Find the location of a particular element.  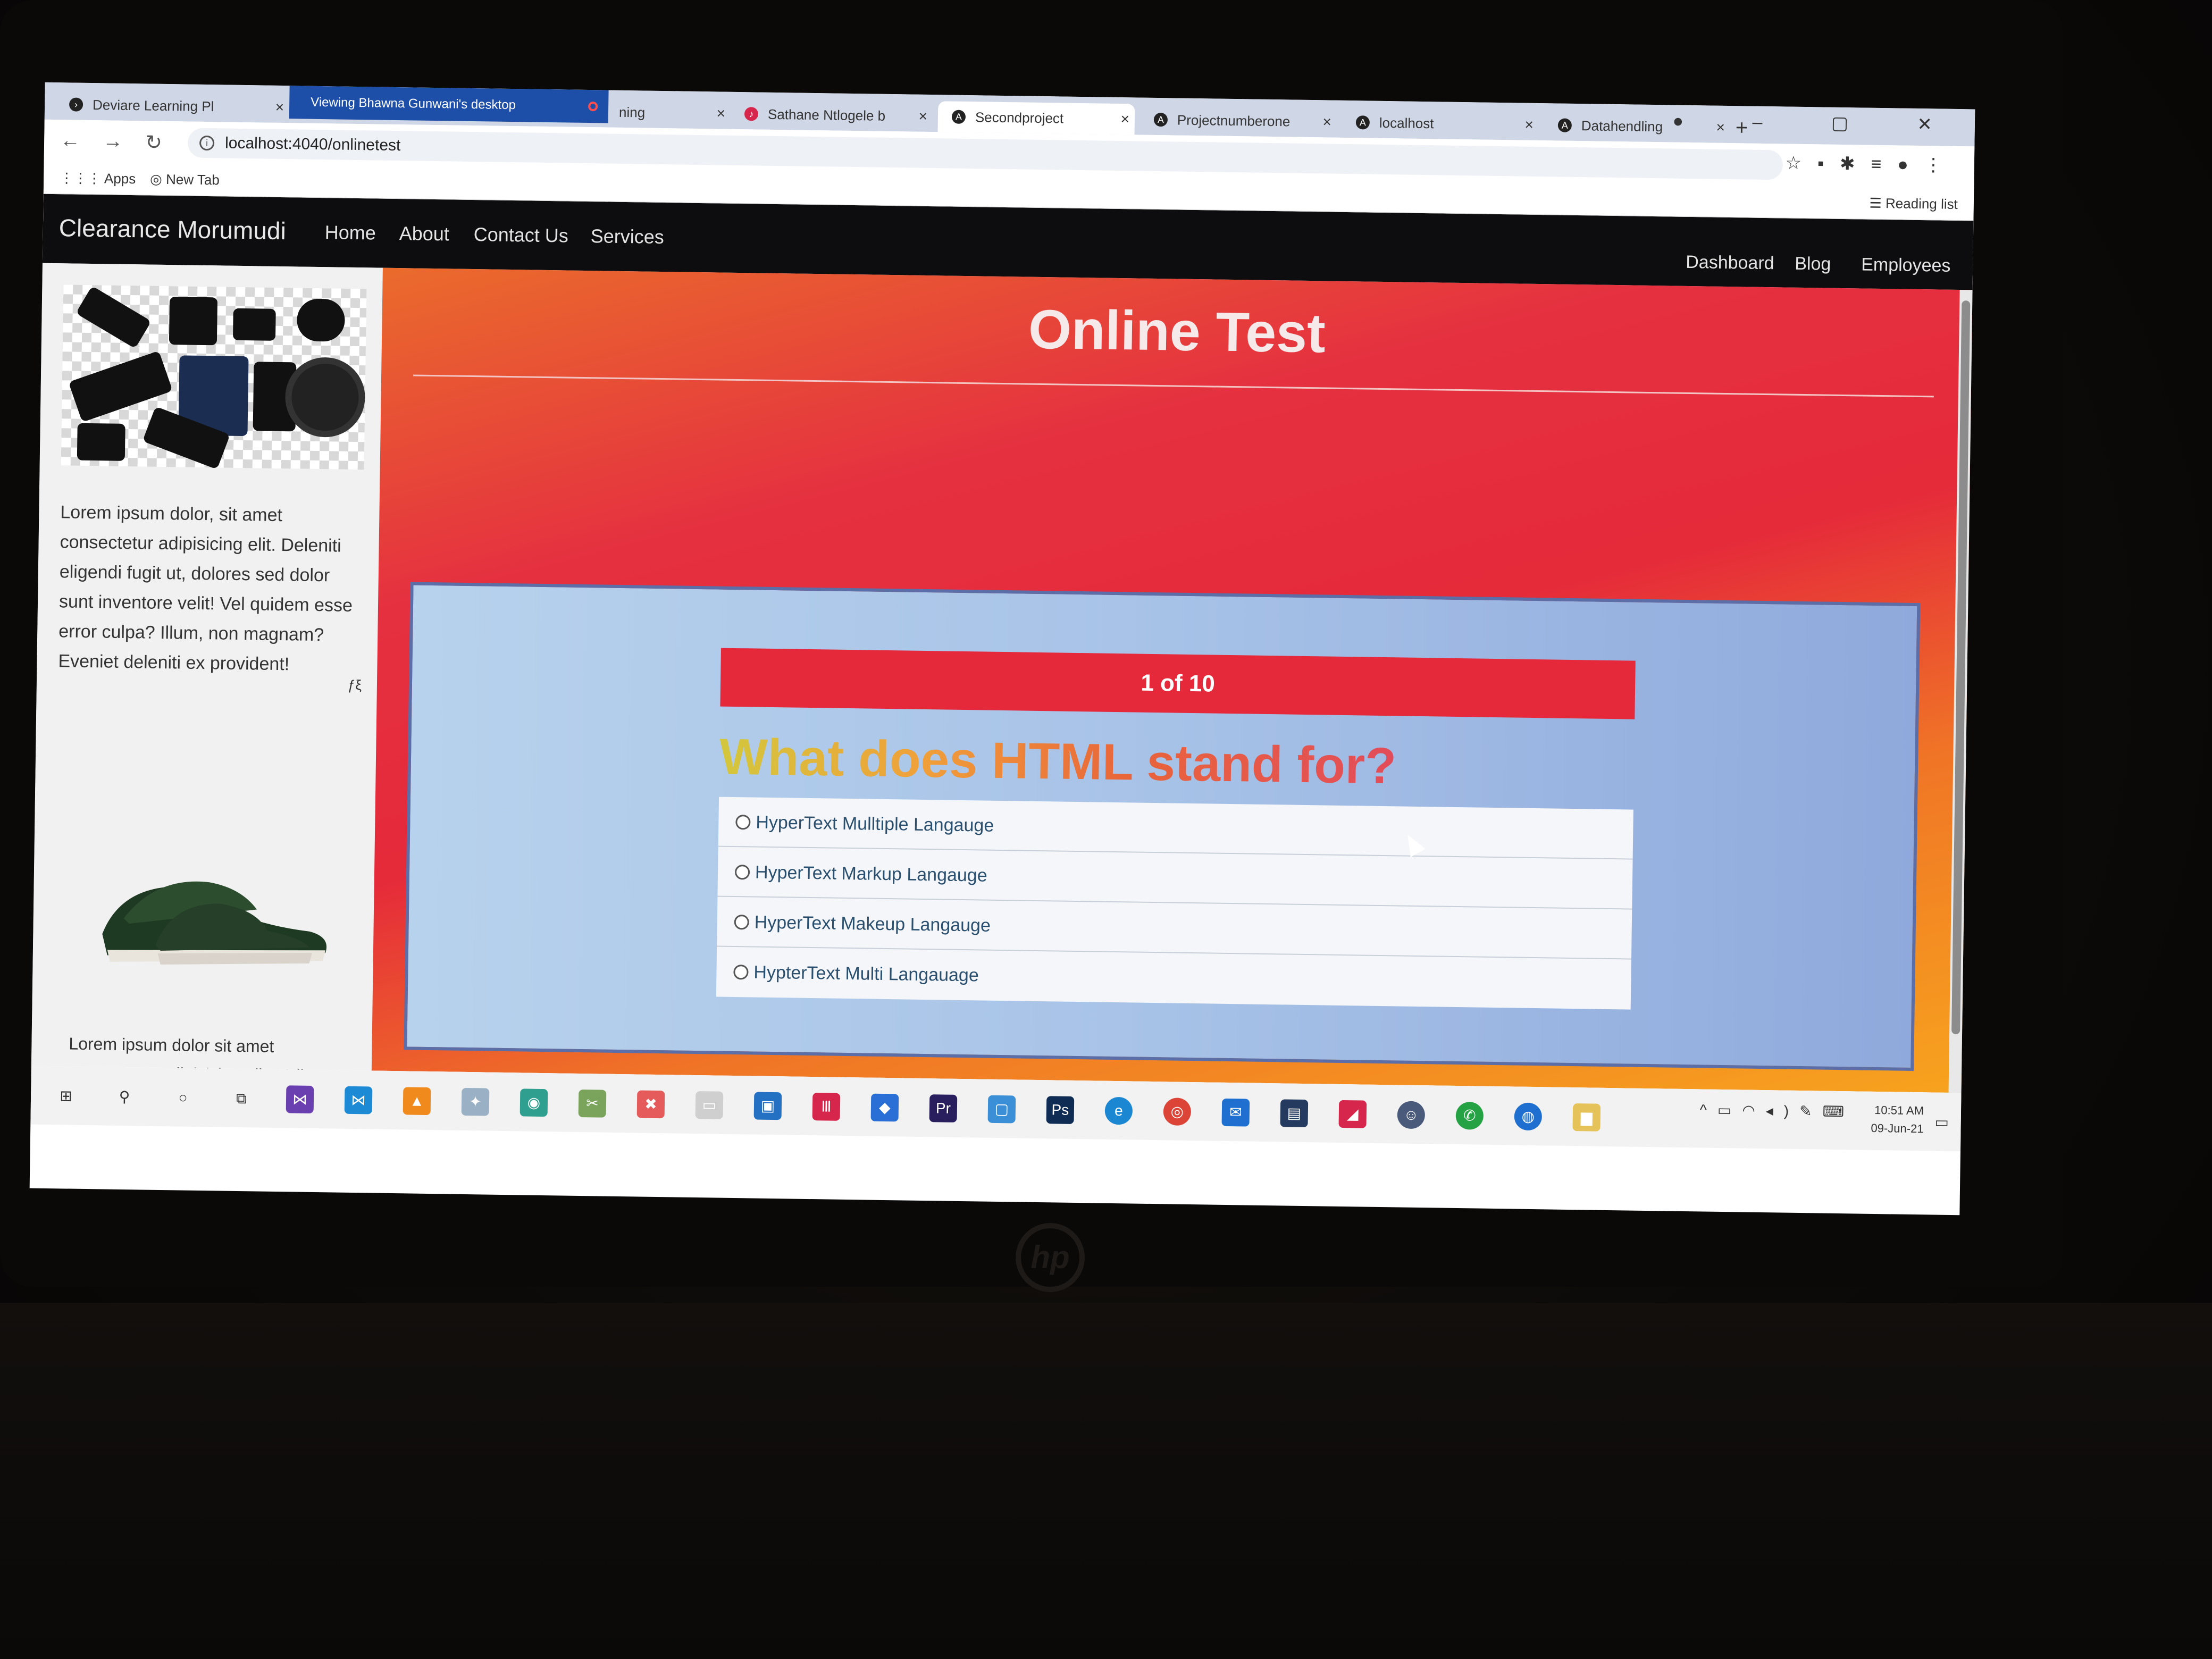

screen-share-banner: Viewing Bhawna Gunwani's desktop is located at coordinates (449, 104).